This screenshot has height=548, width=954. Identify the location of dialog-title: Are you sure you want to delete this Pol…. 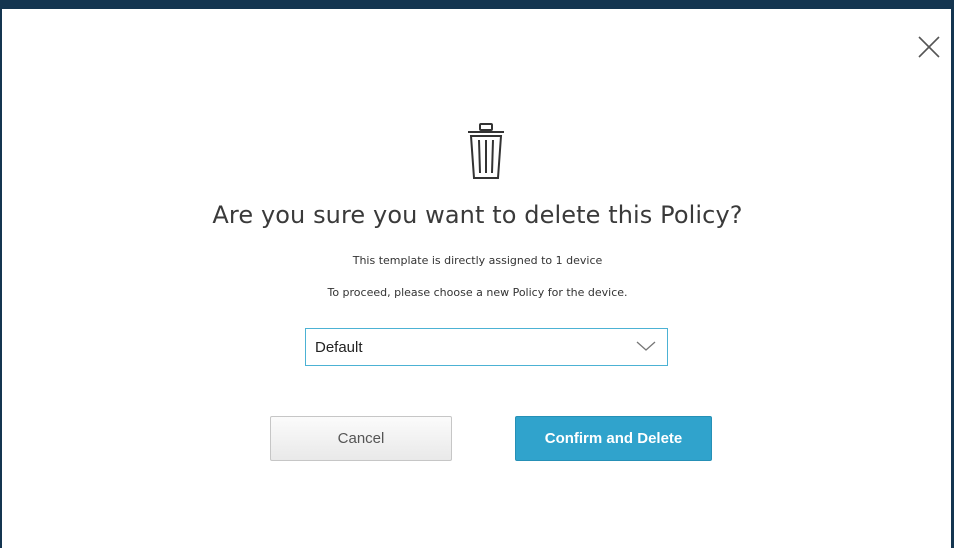
(477, 215).